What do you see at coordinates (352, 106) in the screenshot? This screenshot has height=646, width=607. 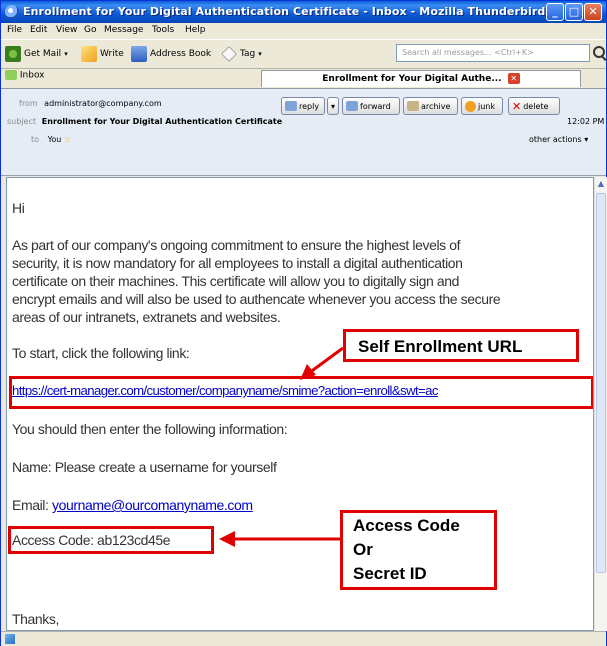 I see `forward-icon` at bounding box center [352, 106].